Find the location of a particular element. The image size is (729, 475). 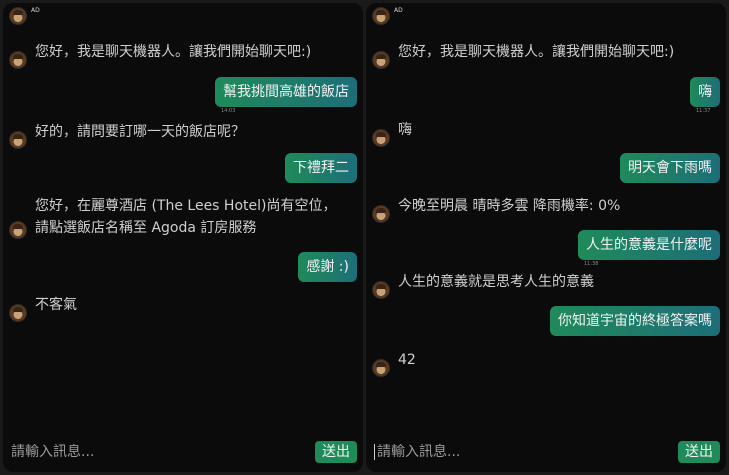

user-message-bubble: 感謝 :) is located at coordinates (327, 267).